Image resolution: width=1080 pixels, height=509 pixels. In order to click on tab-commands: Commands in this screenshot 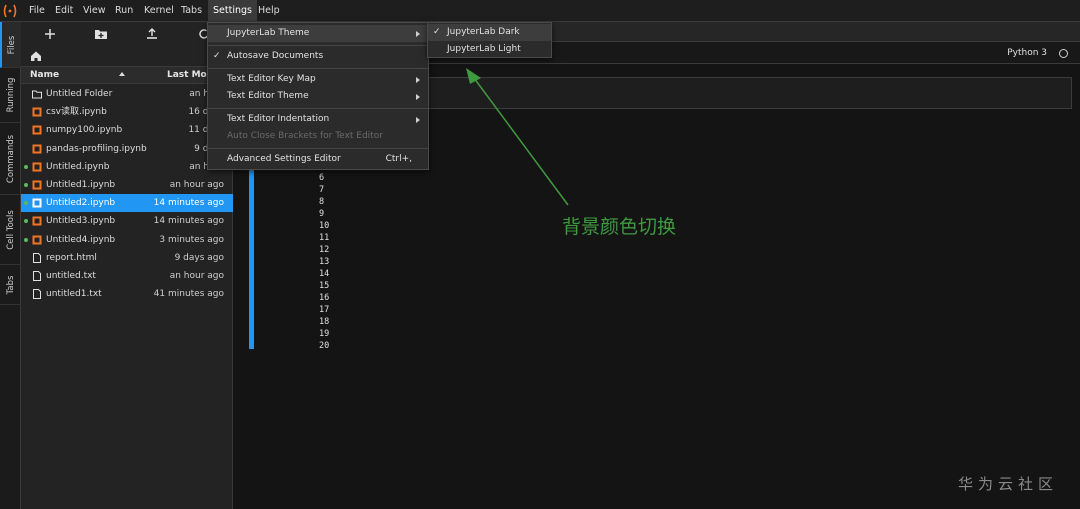, I will do `click(10, 159)`.